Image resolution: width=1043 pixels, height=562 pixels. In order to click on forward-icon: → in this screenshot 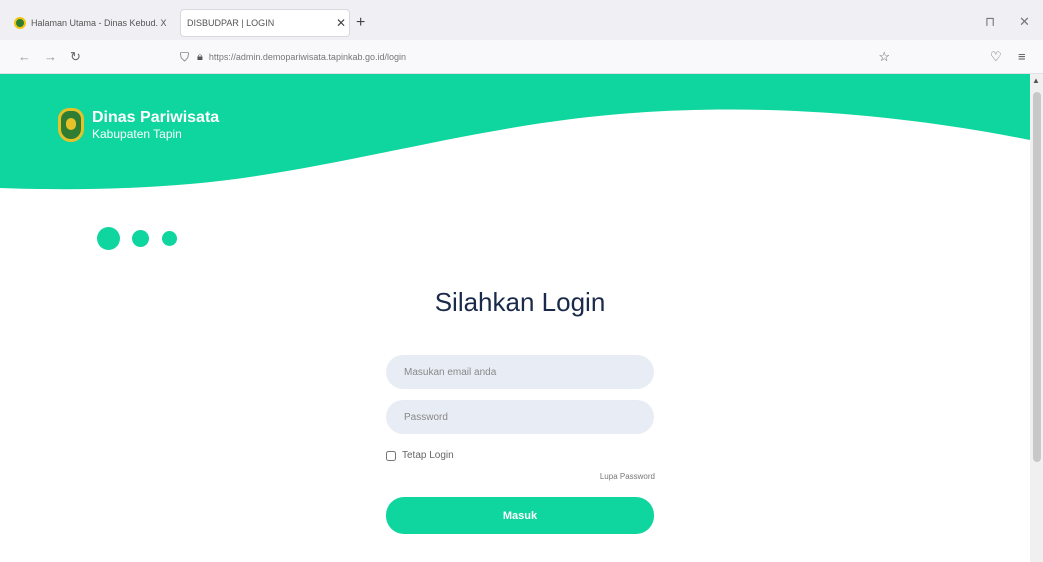, I will do `click(50, 56)`.